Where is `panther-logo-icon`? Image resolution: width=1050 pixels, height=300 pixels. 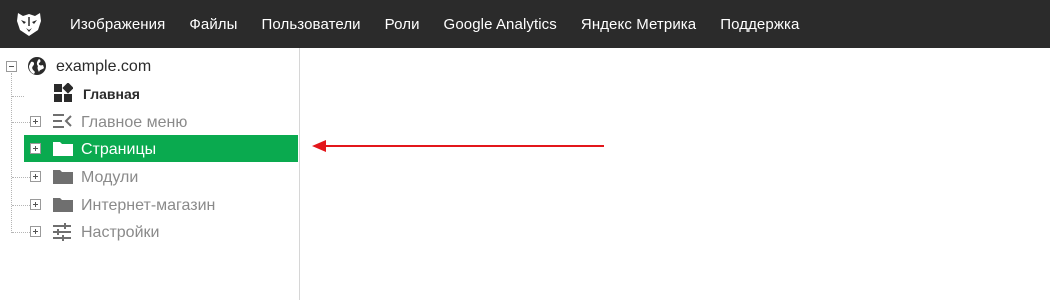
panther-logo-icon is located at coordinates (29, 24).